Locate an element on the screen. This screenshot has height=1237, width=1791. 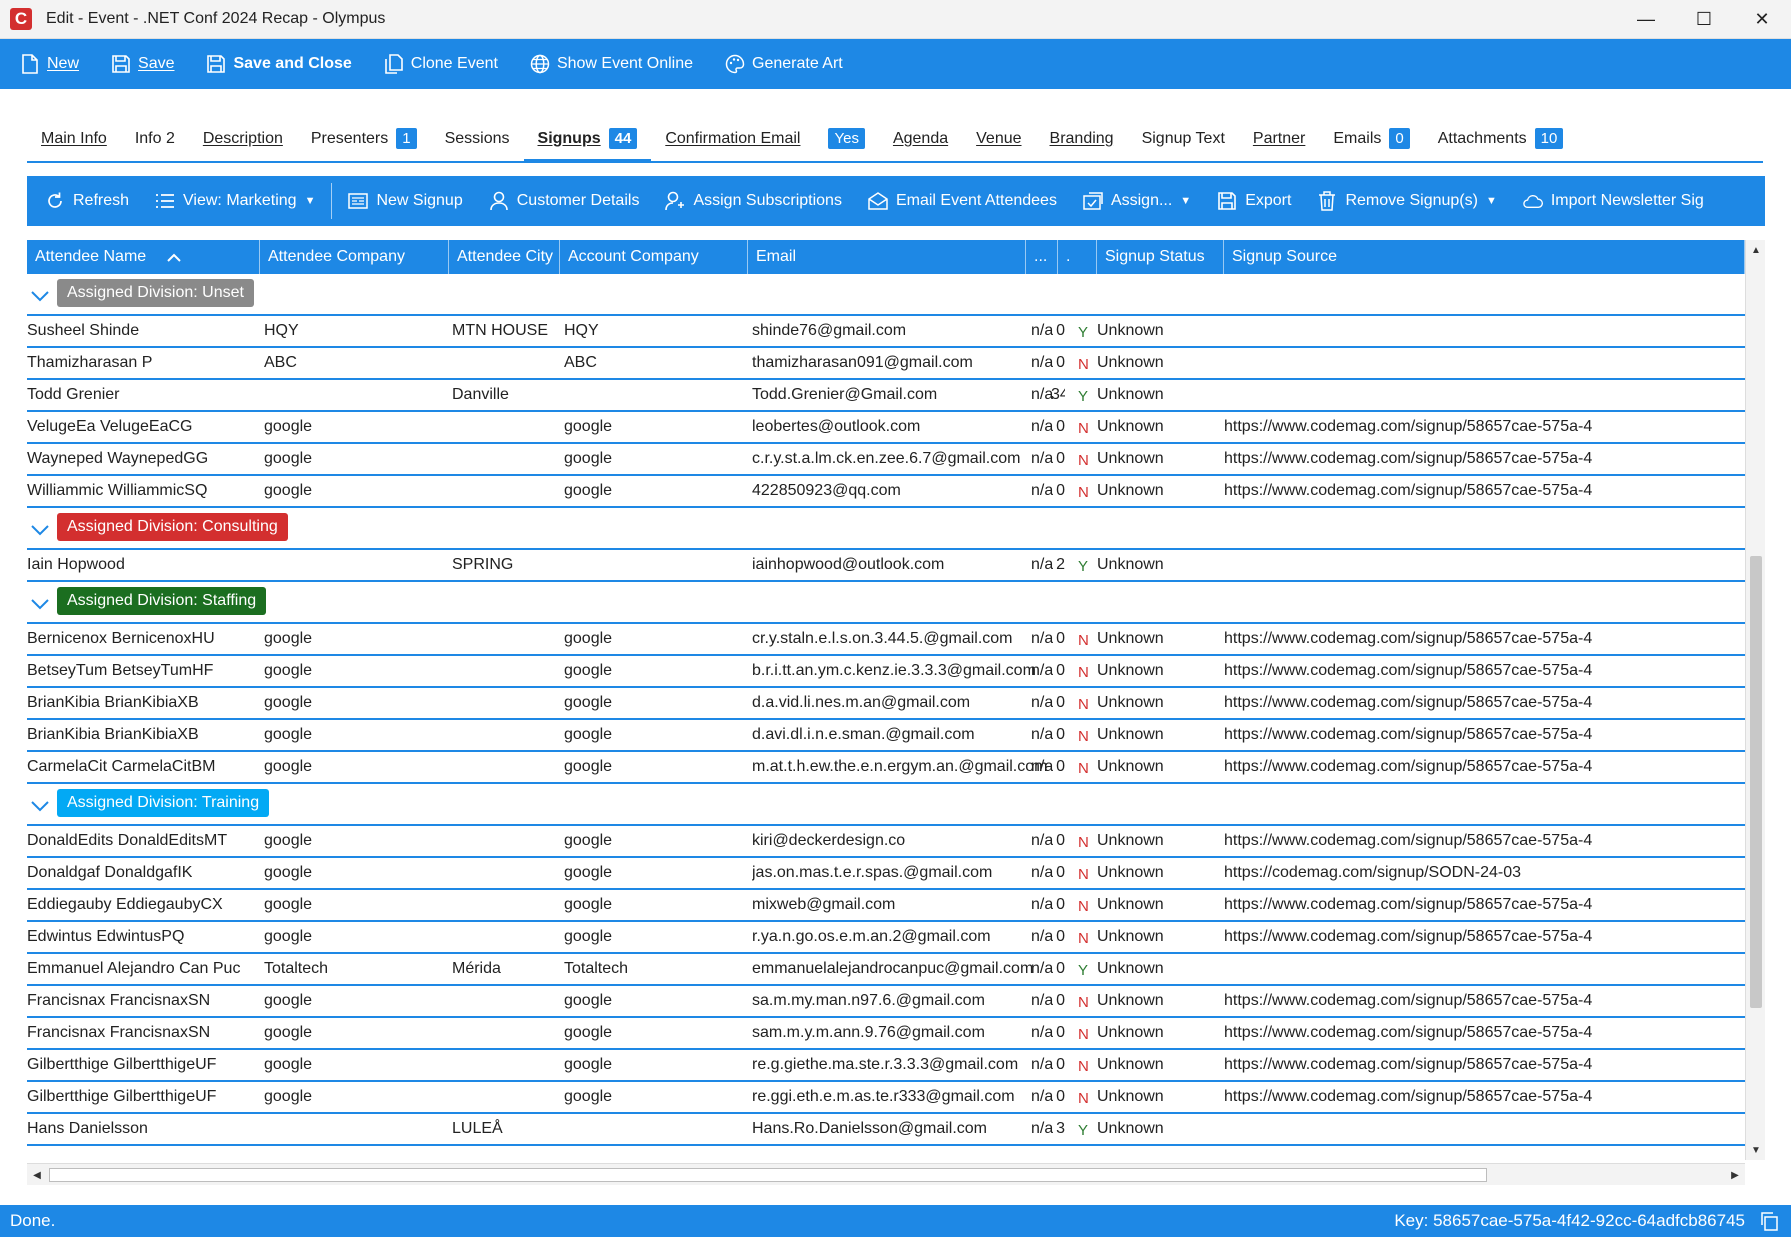
vertical-scrollbar: ▲ ▼ is located at coordinates (1755, 700).